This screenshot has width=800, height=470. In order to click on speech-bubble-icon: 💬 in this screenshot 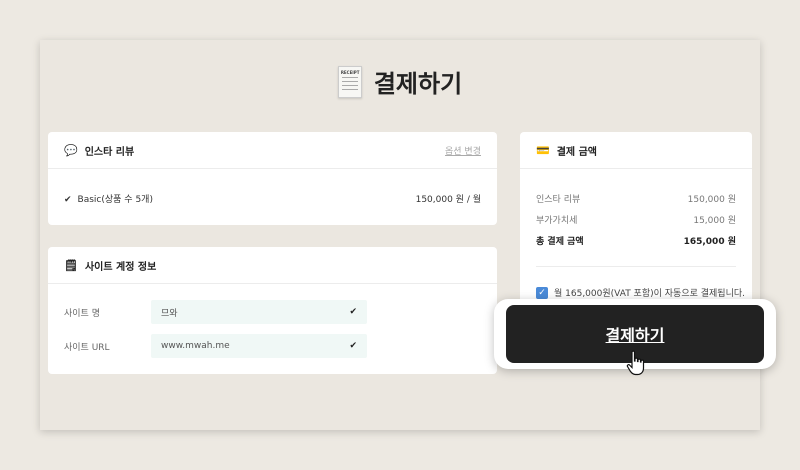, I will do `click(71, 150)`.